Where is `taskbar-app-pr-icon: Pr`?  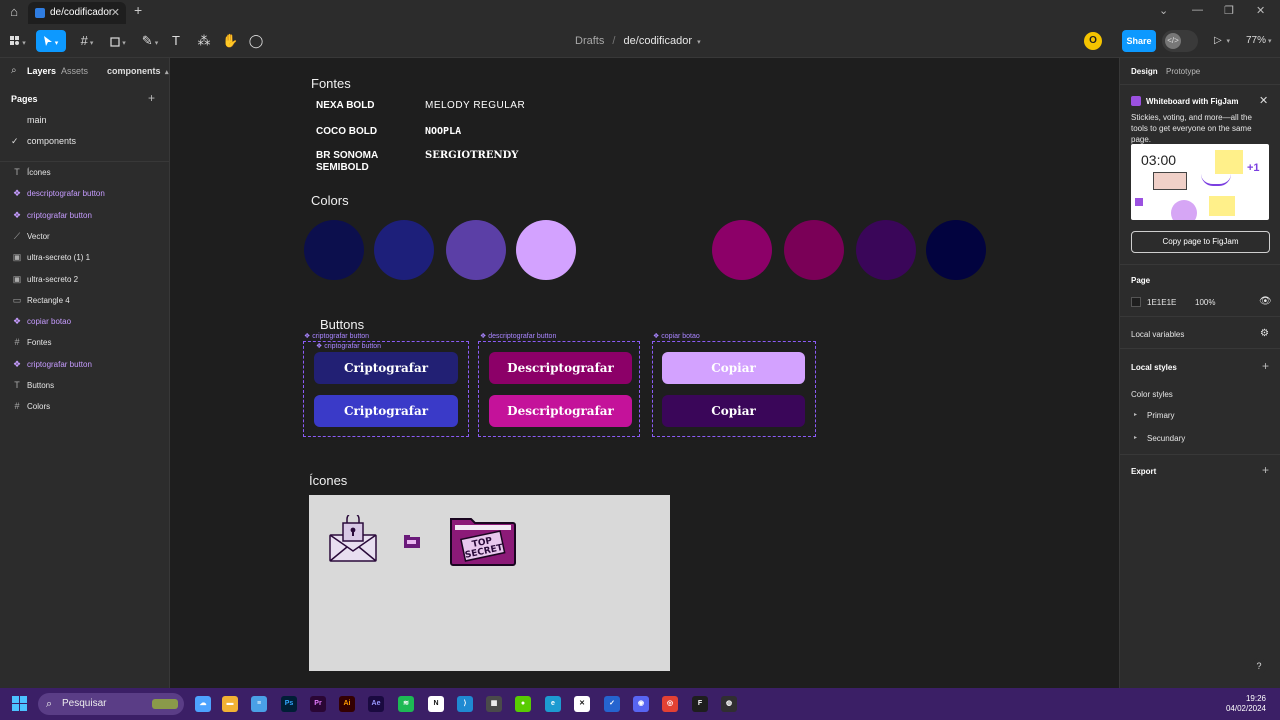
taskbar-app-pr-icon: Pr is located at coordinates (318, 704).